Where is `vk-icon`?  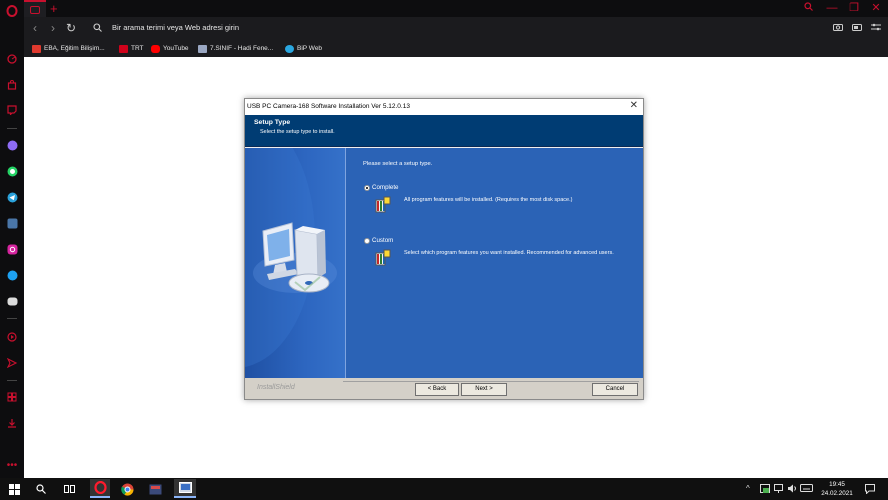
vk-icon is located at coordinates (12, 223).